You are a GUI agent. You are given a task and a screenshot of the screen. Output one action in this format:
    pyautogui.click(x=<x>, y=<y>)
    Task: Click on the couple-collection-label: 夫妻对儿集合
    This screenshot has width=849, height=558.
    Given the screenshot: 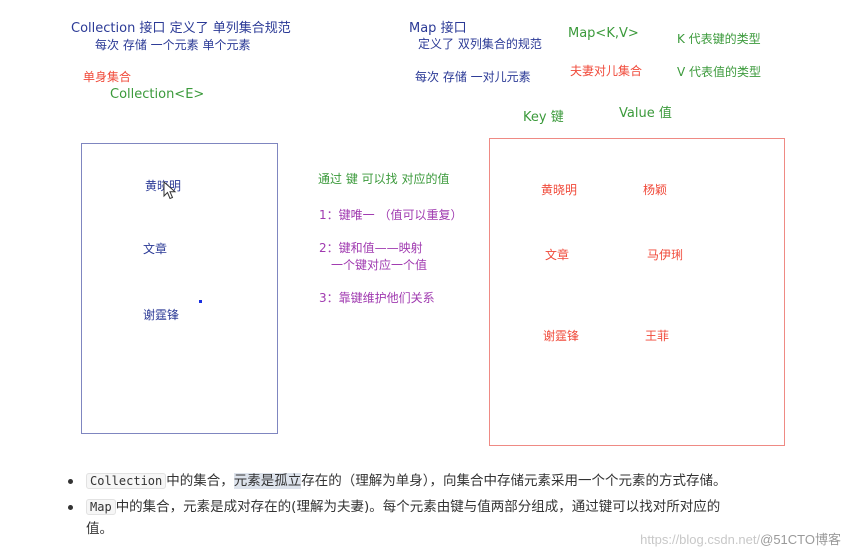 What is the action you would take?
    pyautogui.click(x=606, y=71)
    